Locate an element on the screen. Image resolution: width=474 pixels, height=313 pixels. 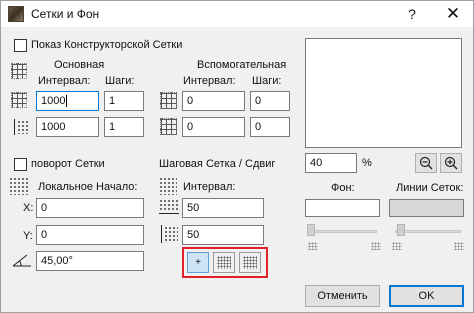
main-y-interval-field: 1000 is located at coordinates (67, 127).